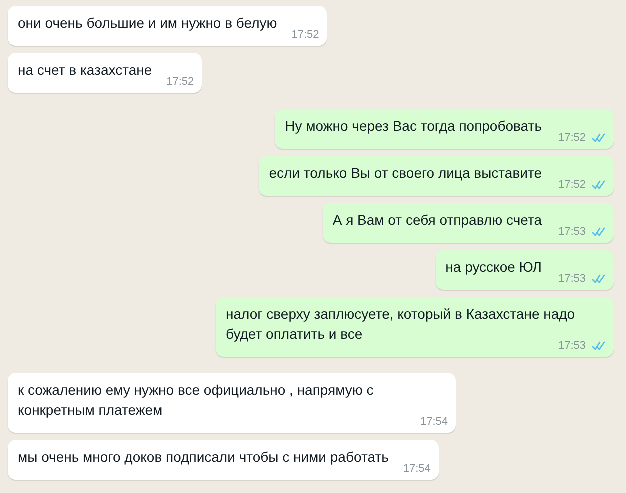  I want to click on message-text: мы очень много доков подписали чтобы с ними работать, so click(203, 457).